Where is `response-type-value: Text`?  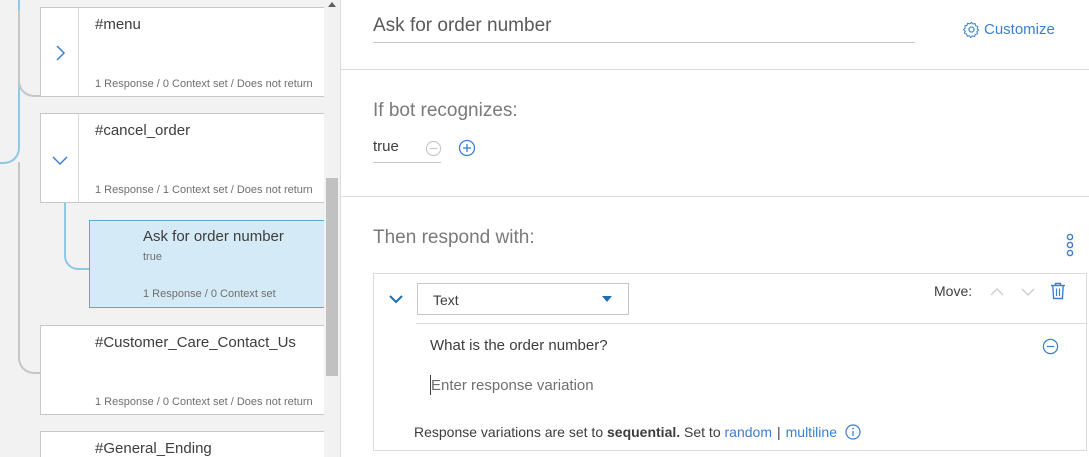
response-type-value: Text is located at coordinates (446, 300).